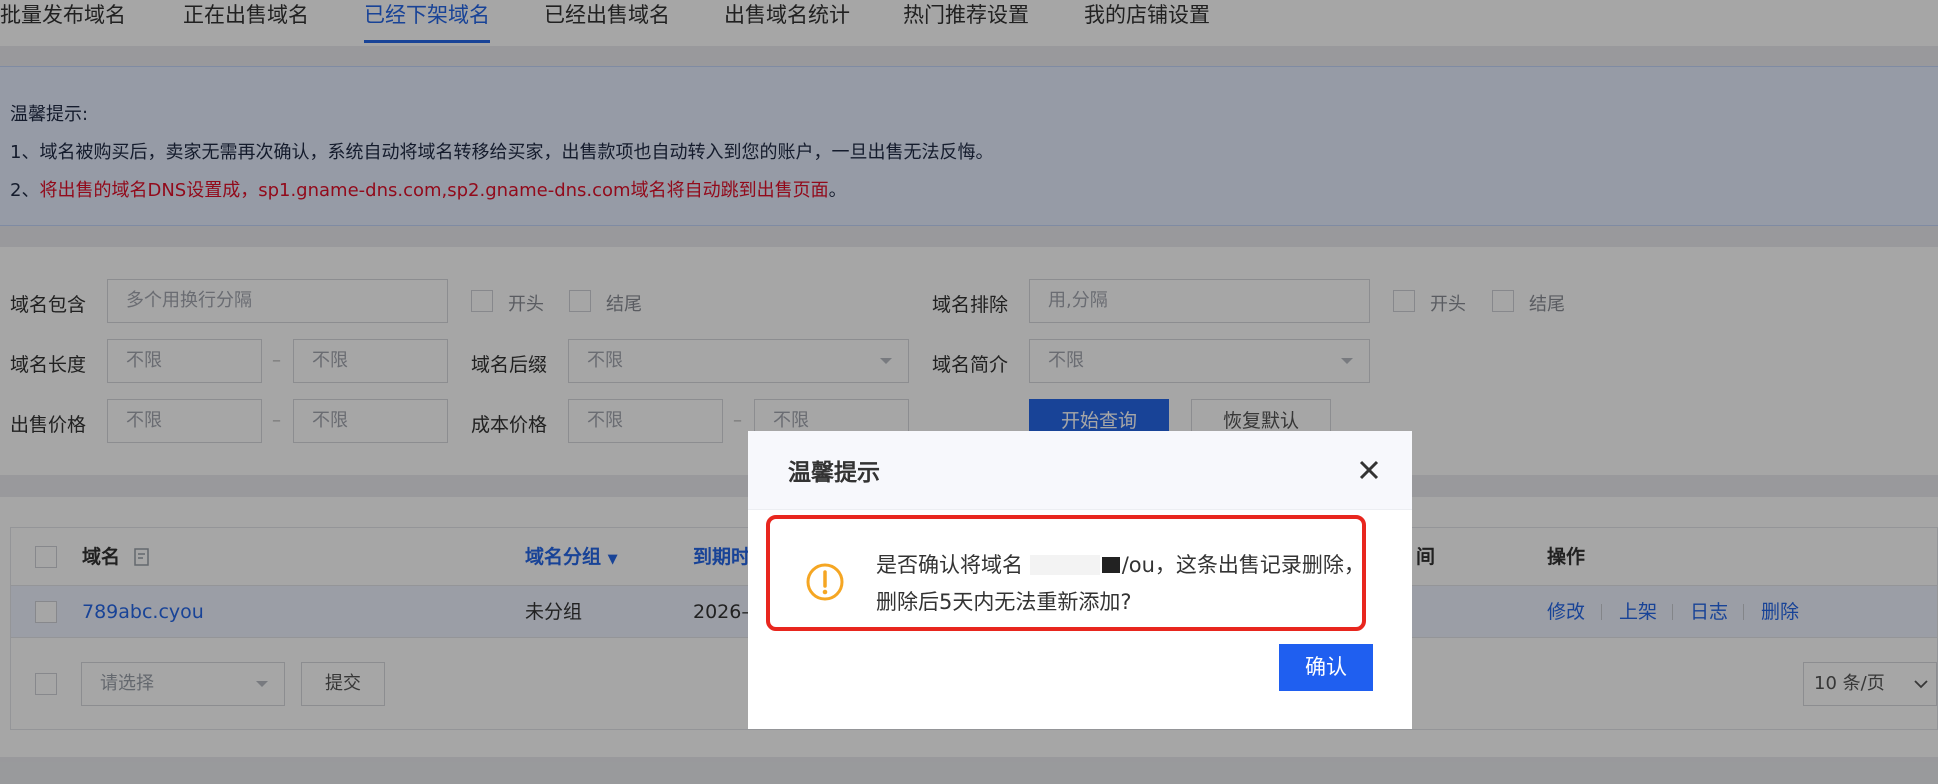  Describe the element at coordinates (1326, 667) in the screenshot. I see `confirm-button: 确认` at that location.